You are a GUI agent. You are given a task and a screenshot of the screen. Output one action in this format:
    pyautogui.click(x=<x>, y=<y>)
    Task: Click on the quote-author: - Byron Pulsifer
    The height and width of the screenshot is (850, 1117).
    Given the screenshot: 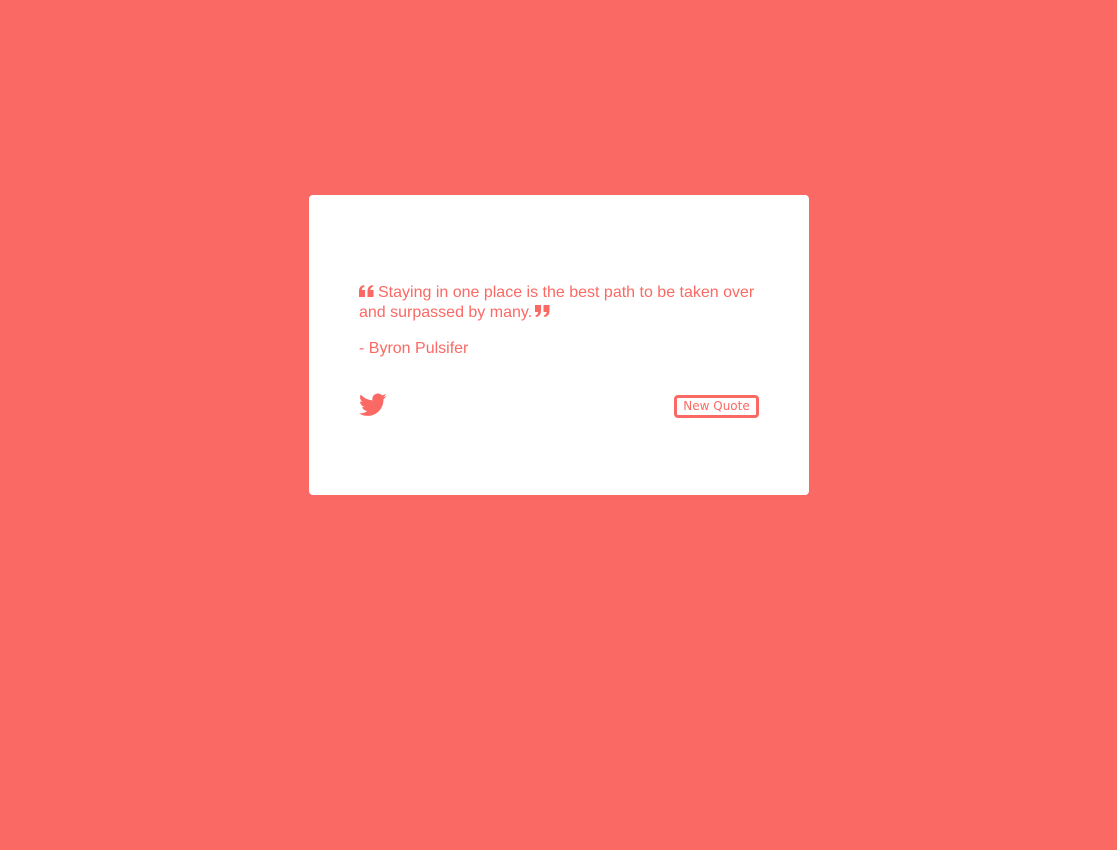 What is the action you would take?
    pyautogui.click(x=414, y=348)
    